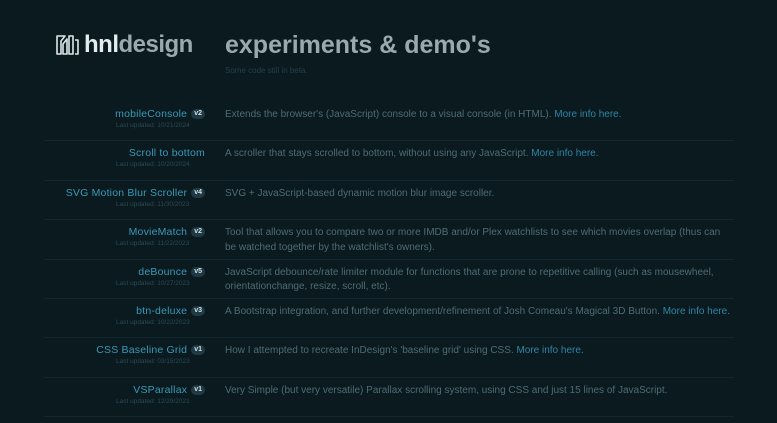 Image resolution: width=777 pixels, height=423 pixels. I want to click on logo: hnldesign, so click(123, 45).